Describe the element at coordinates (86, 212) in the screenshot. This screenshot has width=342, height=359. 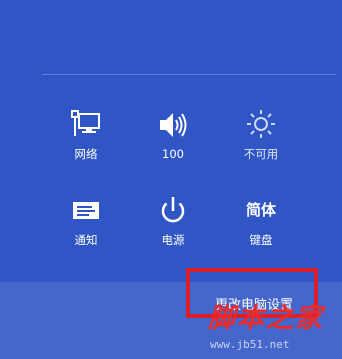
I see `notifications-icon` at that location.